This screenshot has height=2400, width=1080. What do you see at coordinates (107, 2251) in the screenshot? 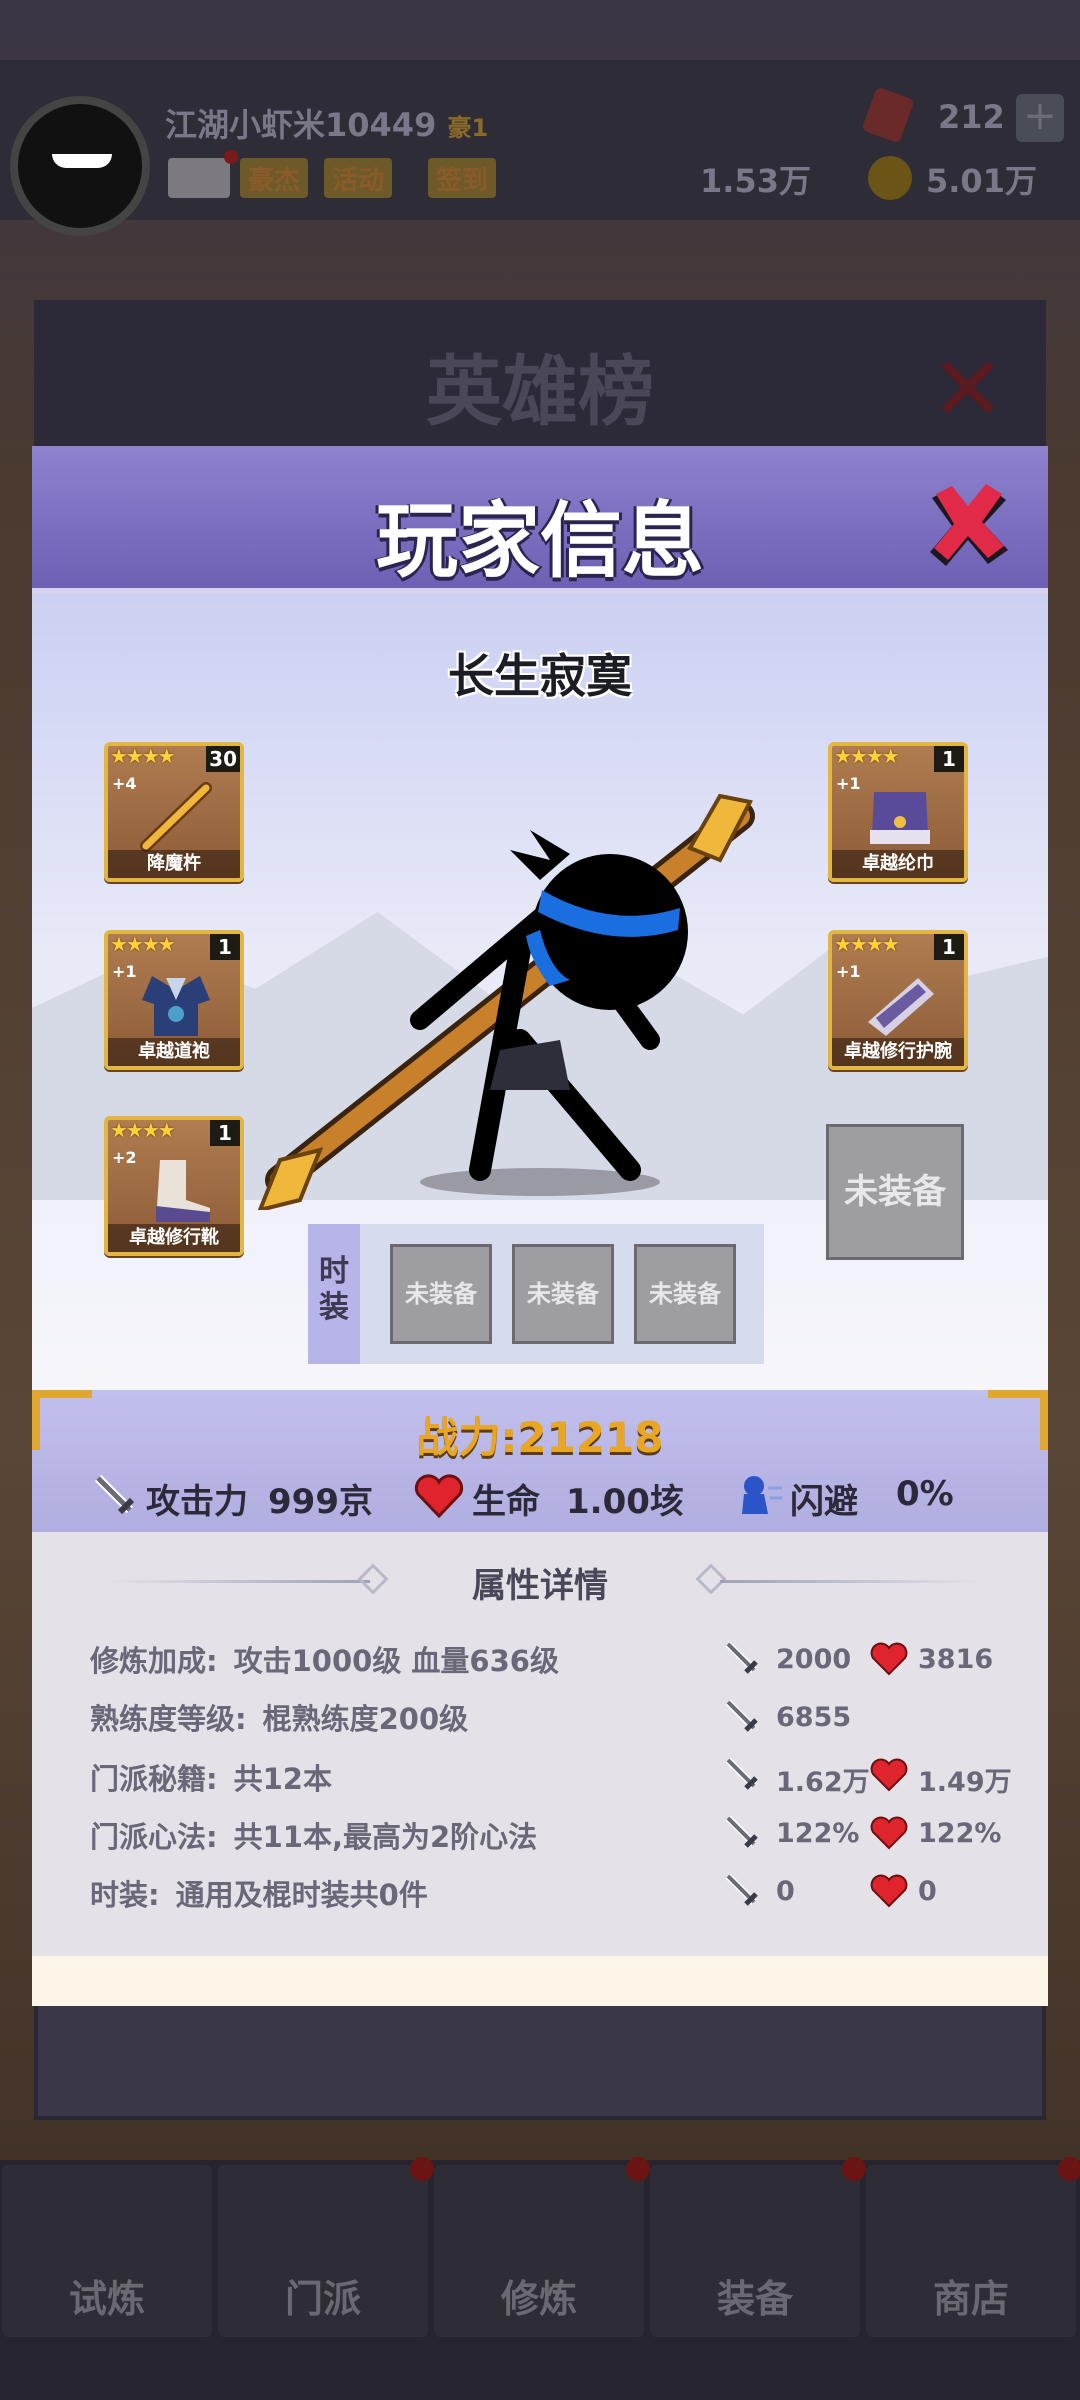
I see `nav-trial: 试炼` at bounding box center [107, 2251].